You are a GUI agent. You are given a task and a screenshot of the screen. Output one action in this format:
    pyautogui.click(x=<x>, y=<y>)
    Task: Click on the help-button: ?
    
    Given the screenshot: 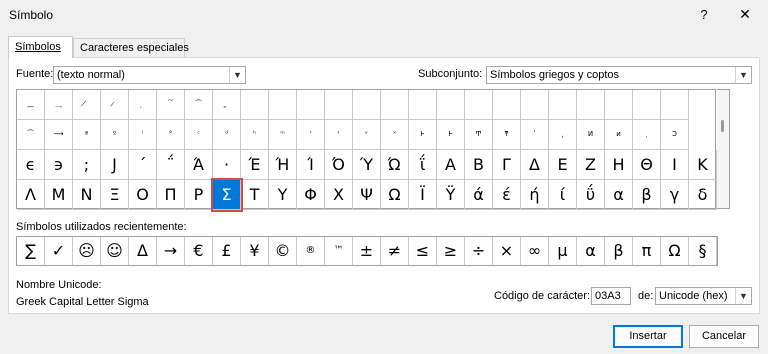 What is the action you would take?
    pyautogui.click(x=704, y=15)
    